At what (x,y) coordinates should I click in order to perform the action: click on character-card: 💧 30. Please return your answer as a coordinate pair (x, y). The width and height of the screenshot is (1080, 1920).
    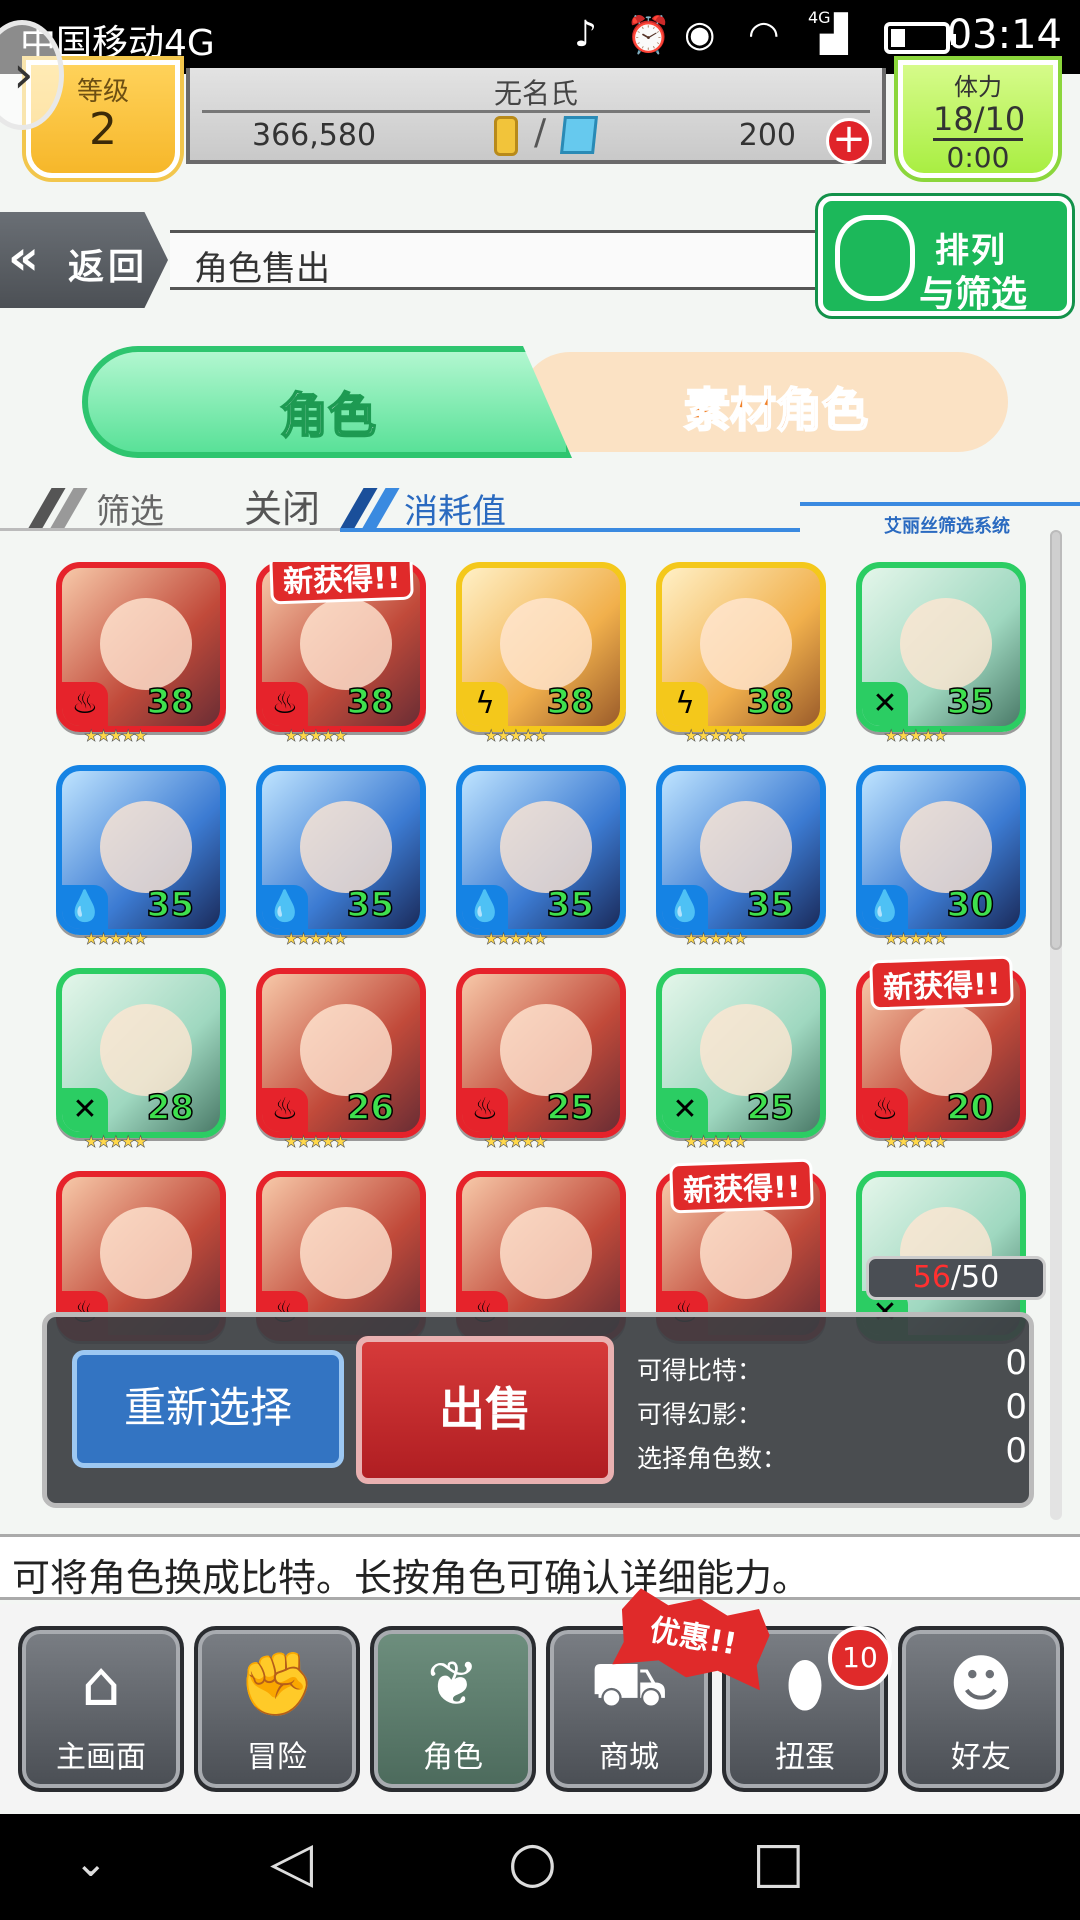
    Looking at the image, I should click on (941, 850).